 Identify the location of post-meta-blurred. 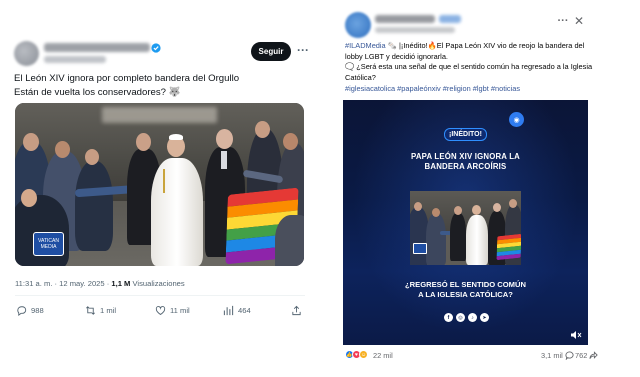
(415, 30).